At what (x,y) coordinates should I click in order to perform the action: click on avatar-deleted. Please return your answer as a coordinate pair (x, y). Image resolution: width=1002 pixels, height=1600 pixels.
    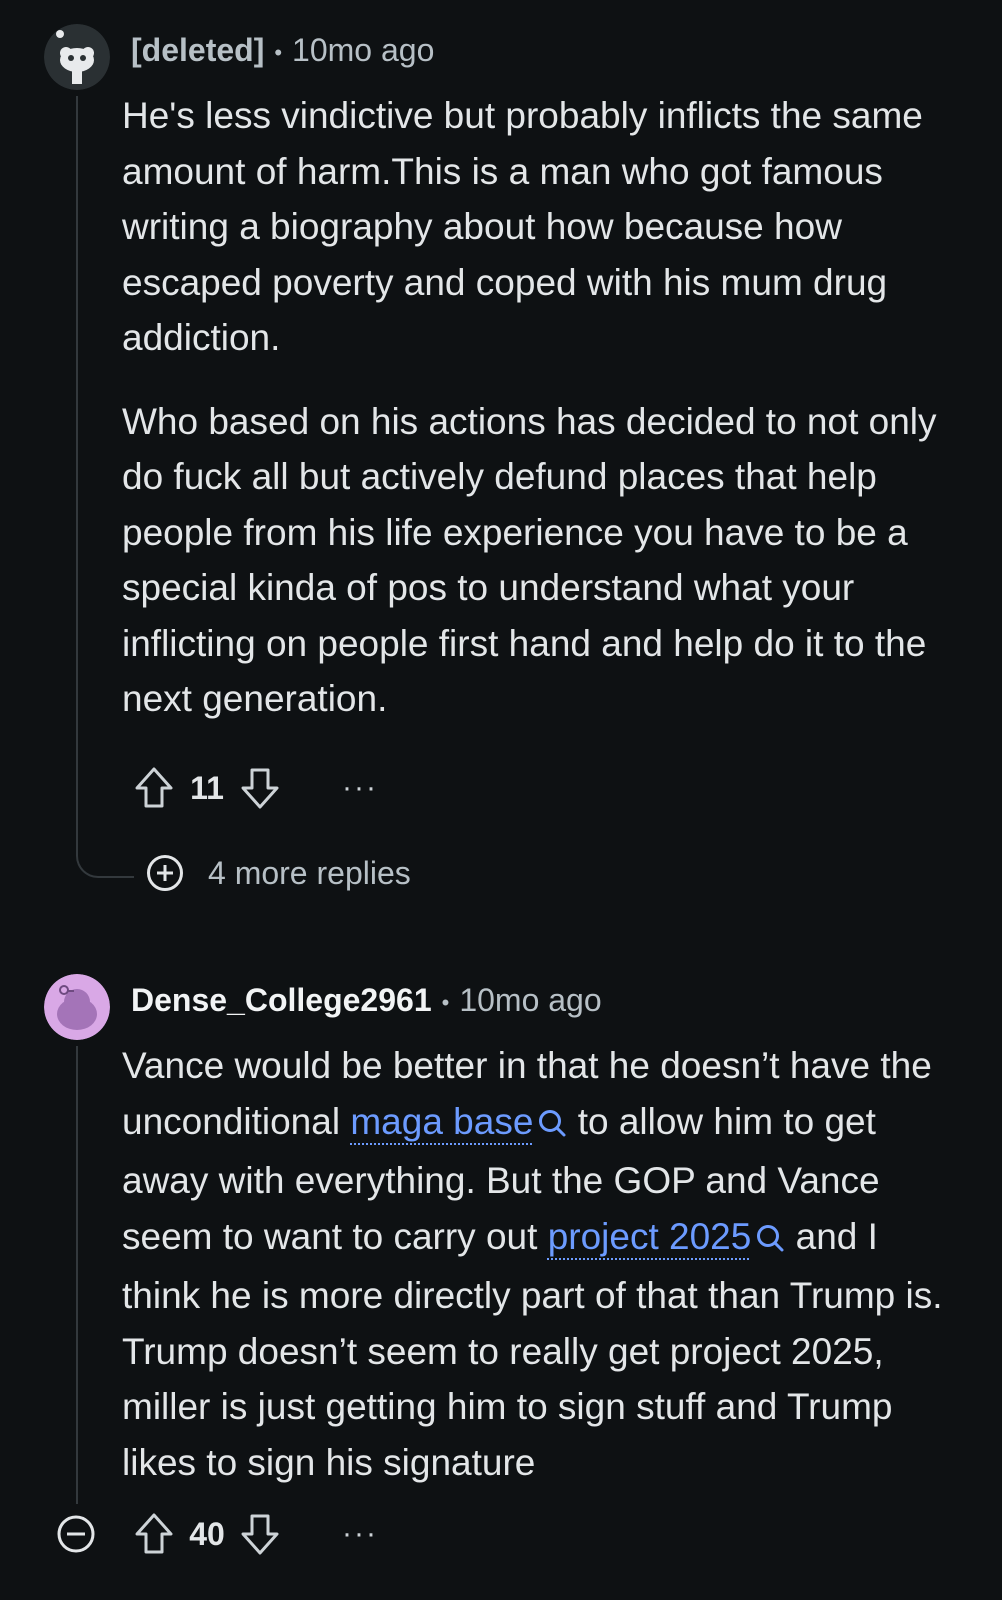
    Looking at the image, I should click on (77, 57).